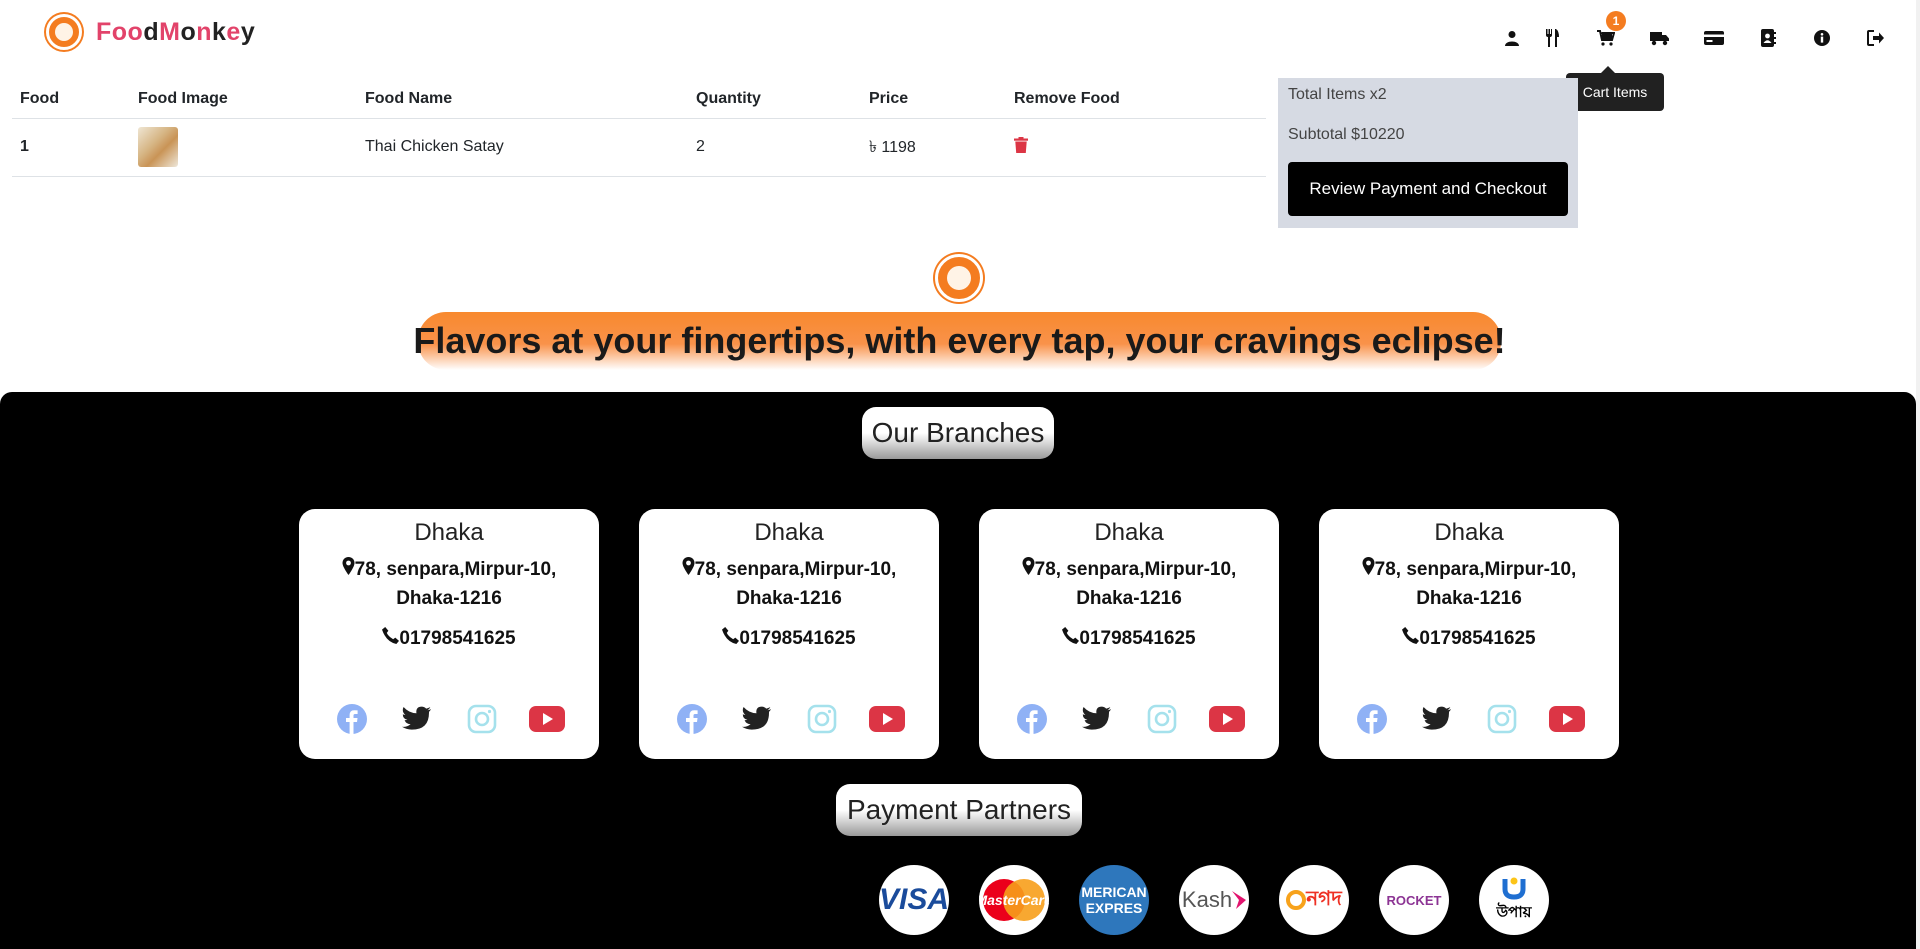 The height and width of the screenshot is (949, 1920). I want to click on cart-tooltip: Cart Items, so click(1615, 88).